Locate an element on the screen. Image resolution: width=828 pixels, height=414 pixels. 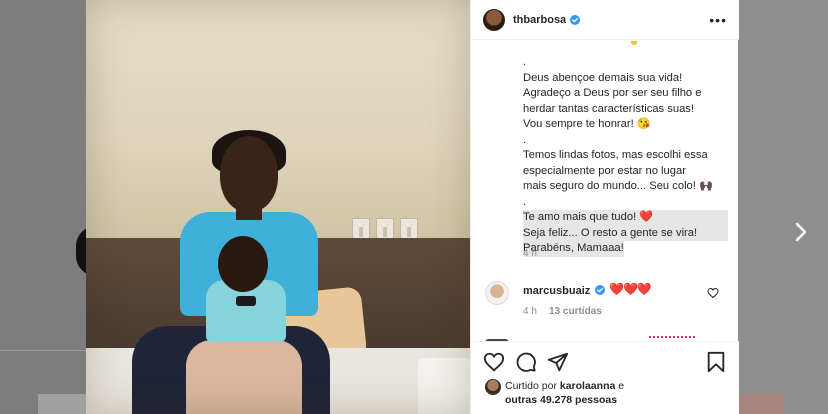
comment-timestamp: 4 h is located at coordinates (530, 311).